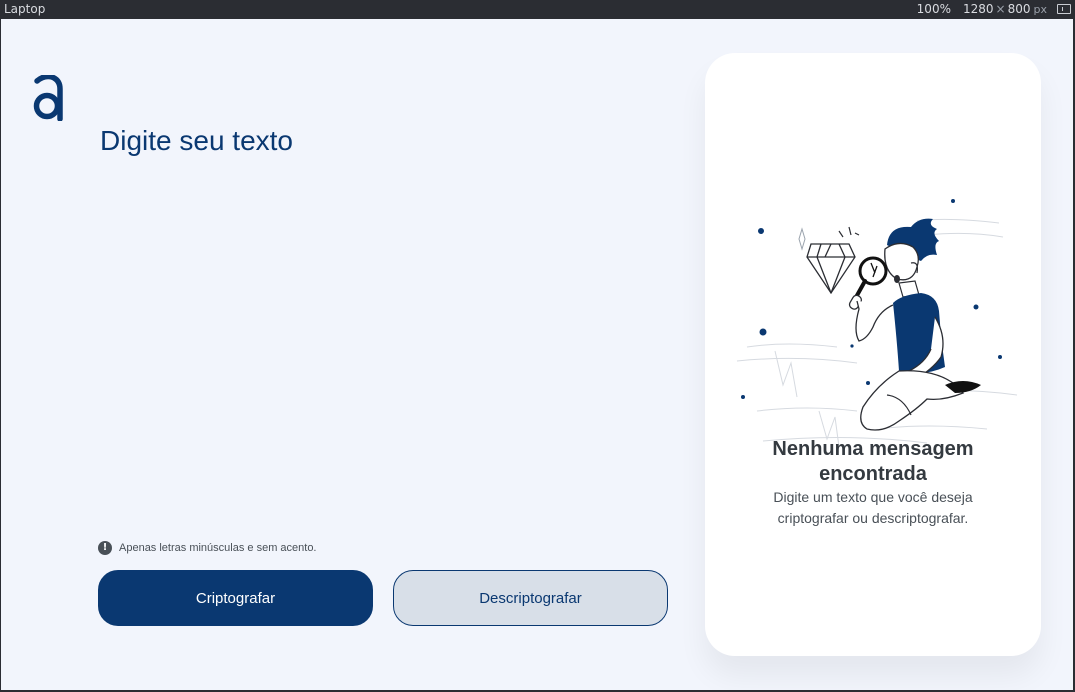 This screenshot has width=1075, height=692. Describe the element at coordinates (1040, 9) in the screenshot. I see `resolution-unit: px` at that location.